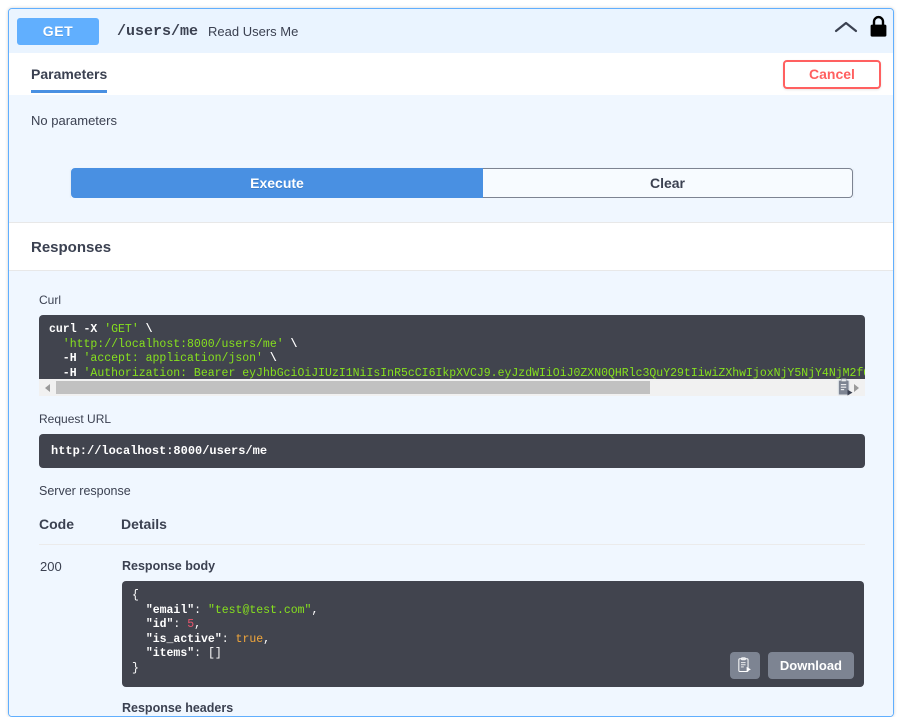 This screenshot has width=915, height=717. I want to click on column-header-details: Details, so click(493, 530).